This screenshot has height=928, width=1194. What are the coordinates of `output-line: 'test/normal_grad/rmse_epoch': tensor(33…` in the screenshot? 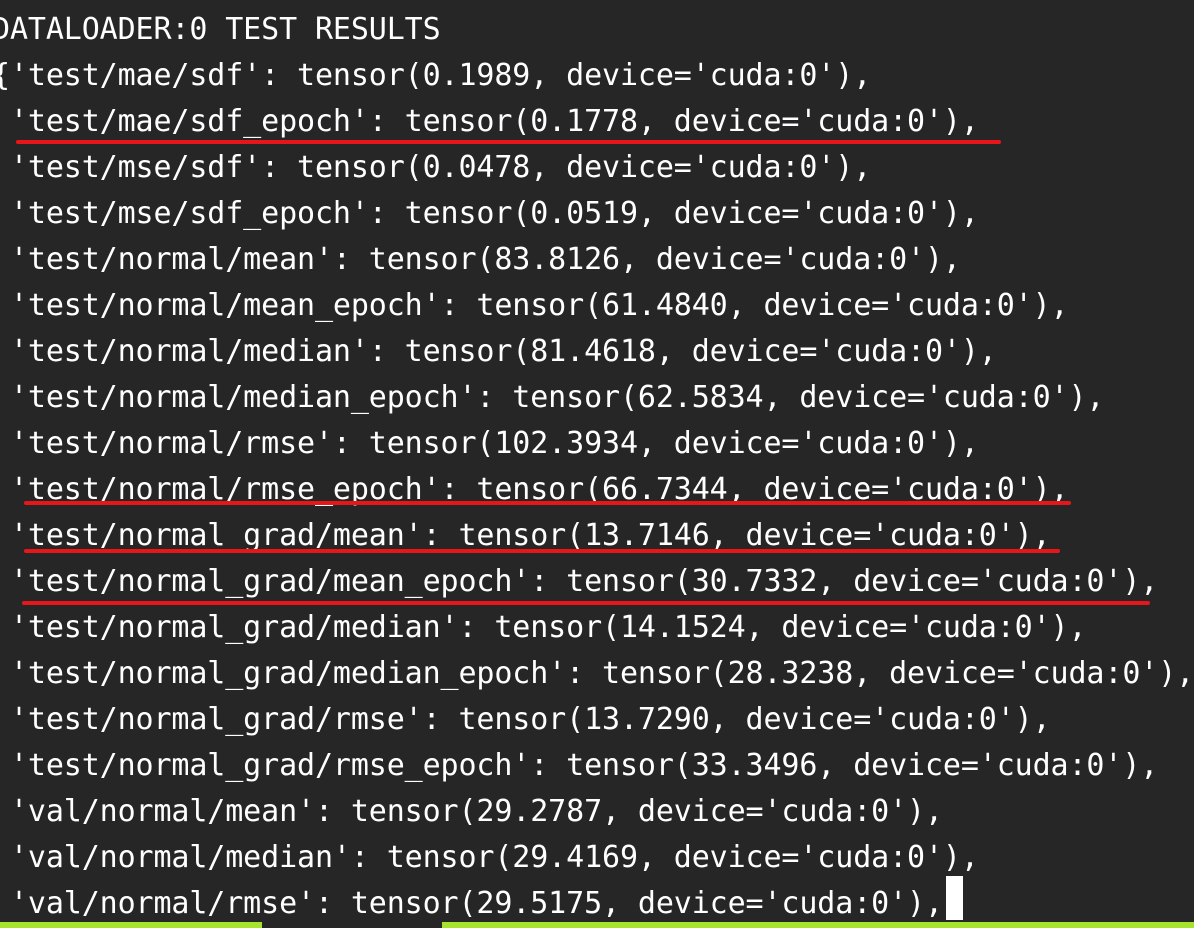 It's located at (579, 765).